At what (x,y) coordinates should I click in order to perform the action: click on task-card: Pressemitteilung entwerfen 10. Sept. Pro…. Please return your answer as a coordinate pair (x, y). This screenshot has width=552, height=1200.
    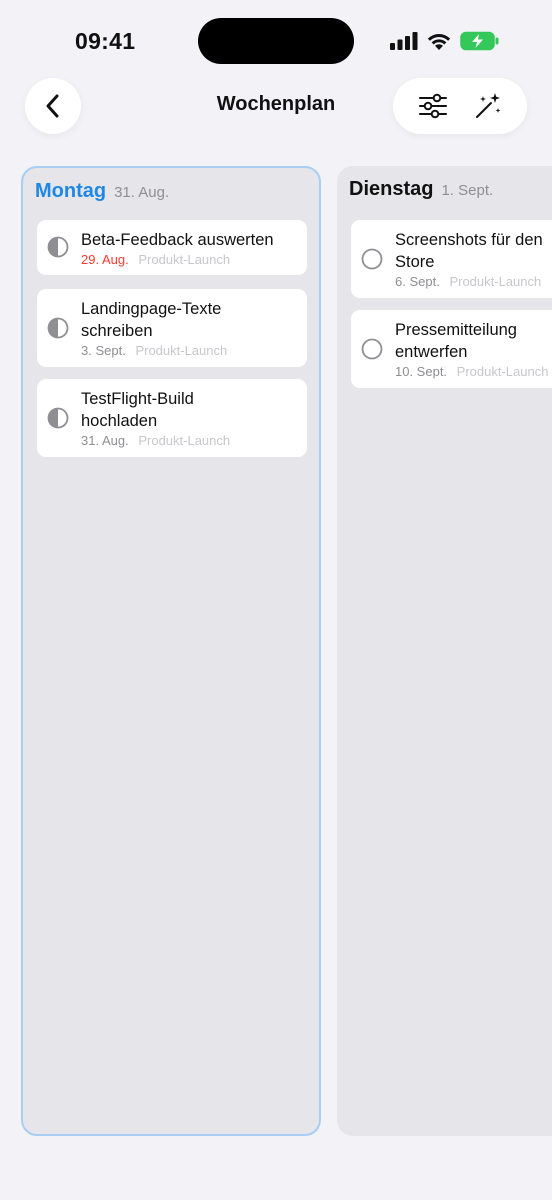
    Looking at the image, I should click on (451, 349).